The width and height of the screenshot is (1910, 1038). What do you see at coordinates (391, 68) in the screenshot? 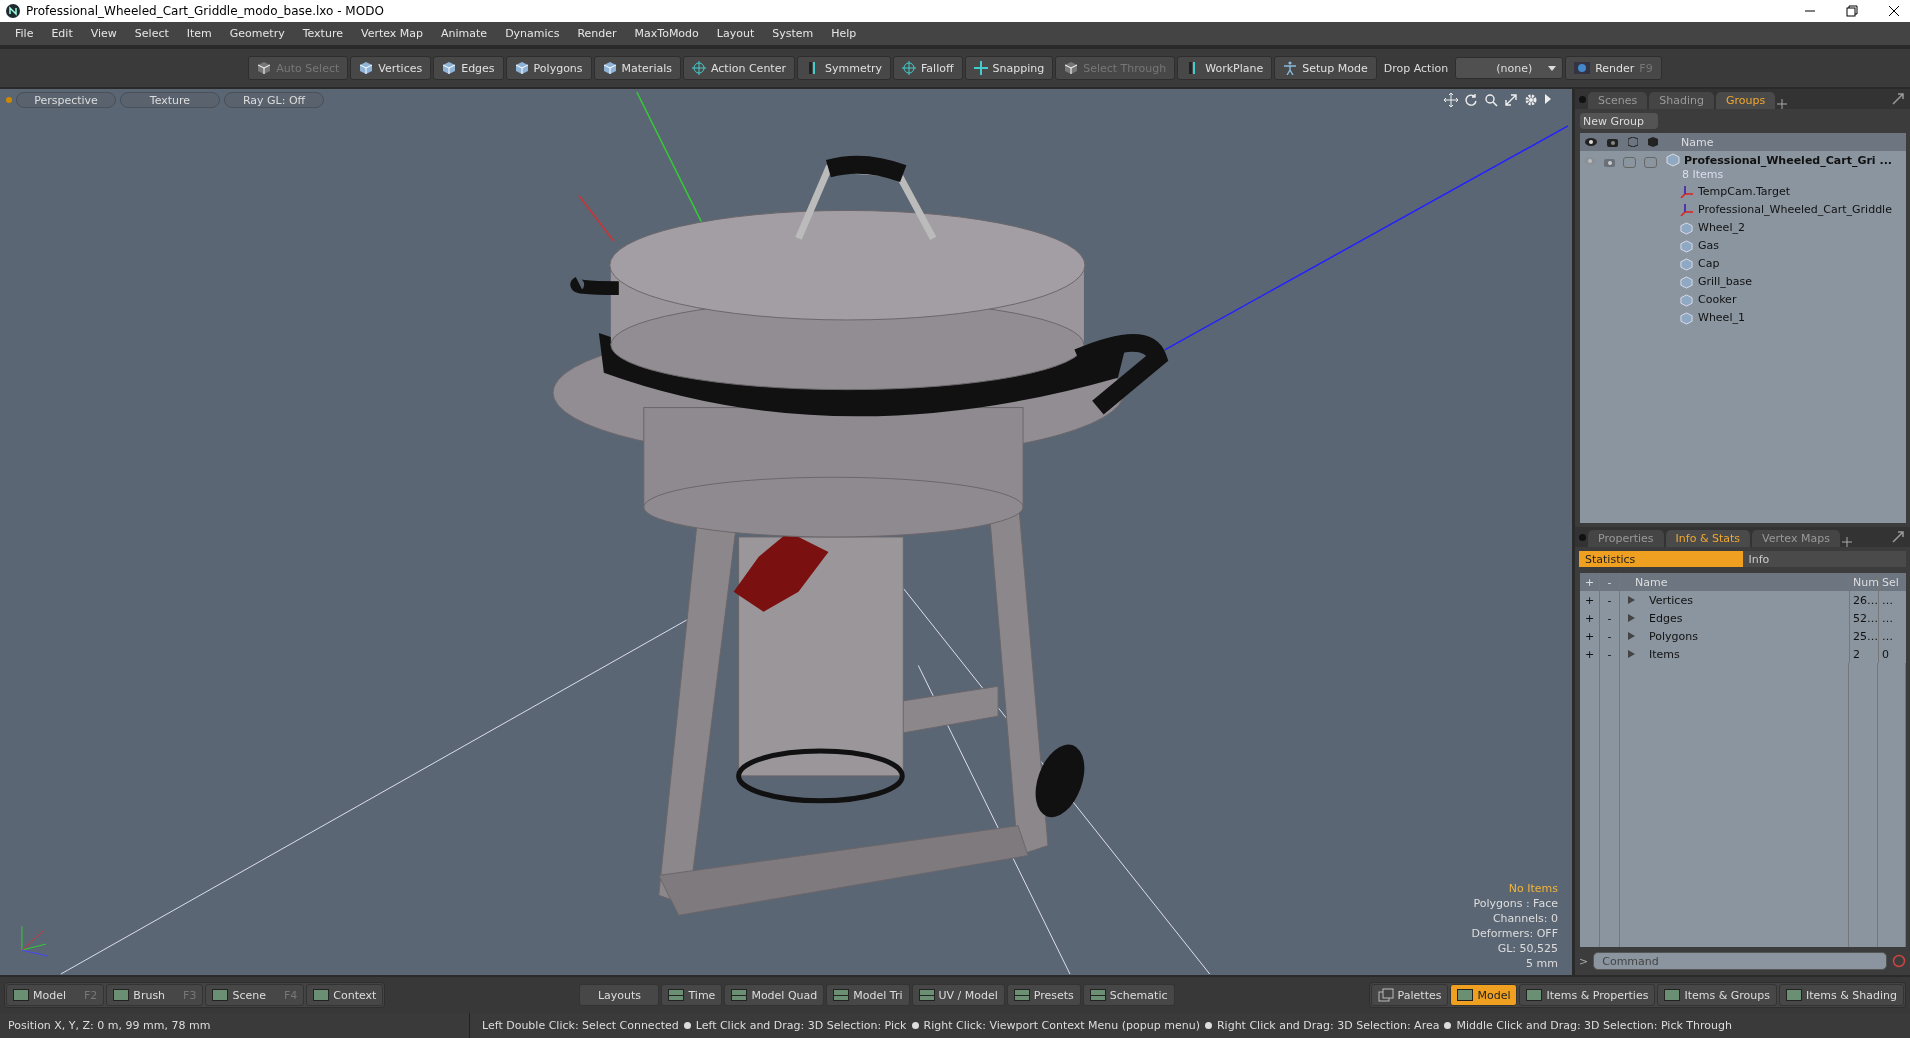
I see `toolbar-button: Vertices` at bounding box center [391, 68].